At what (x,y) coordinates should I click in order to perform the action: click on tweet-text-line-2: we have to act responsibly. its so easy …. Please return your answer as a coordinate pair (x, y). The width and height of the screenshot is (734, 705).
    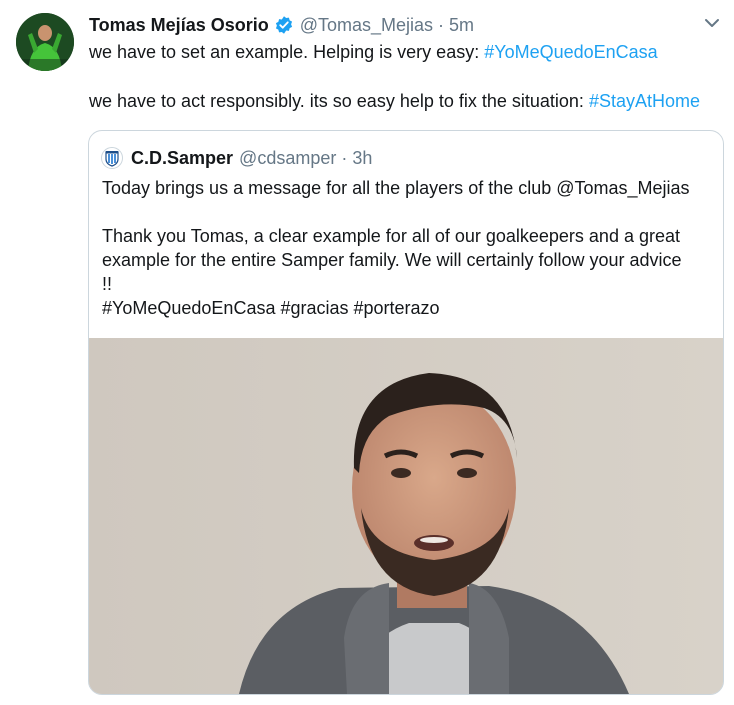
    Looking at the image, I should click on (394, 101).